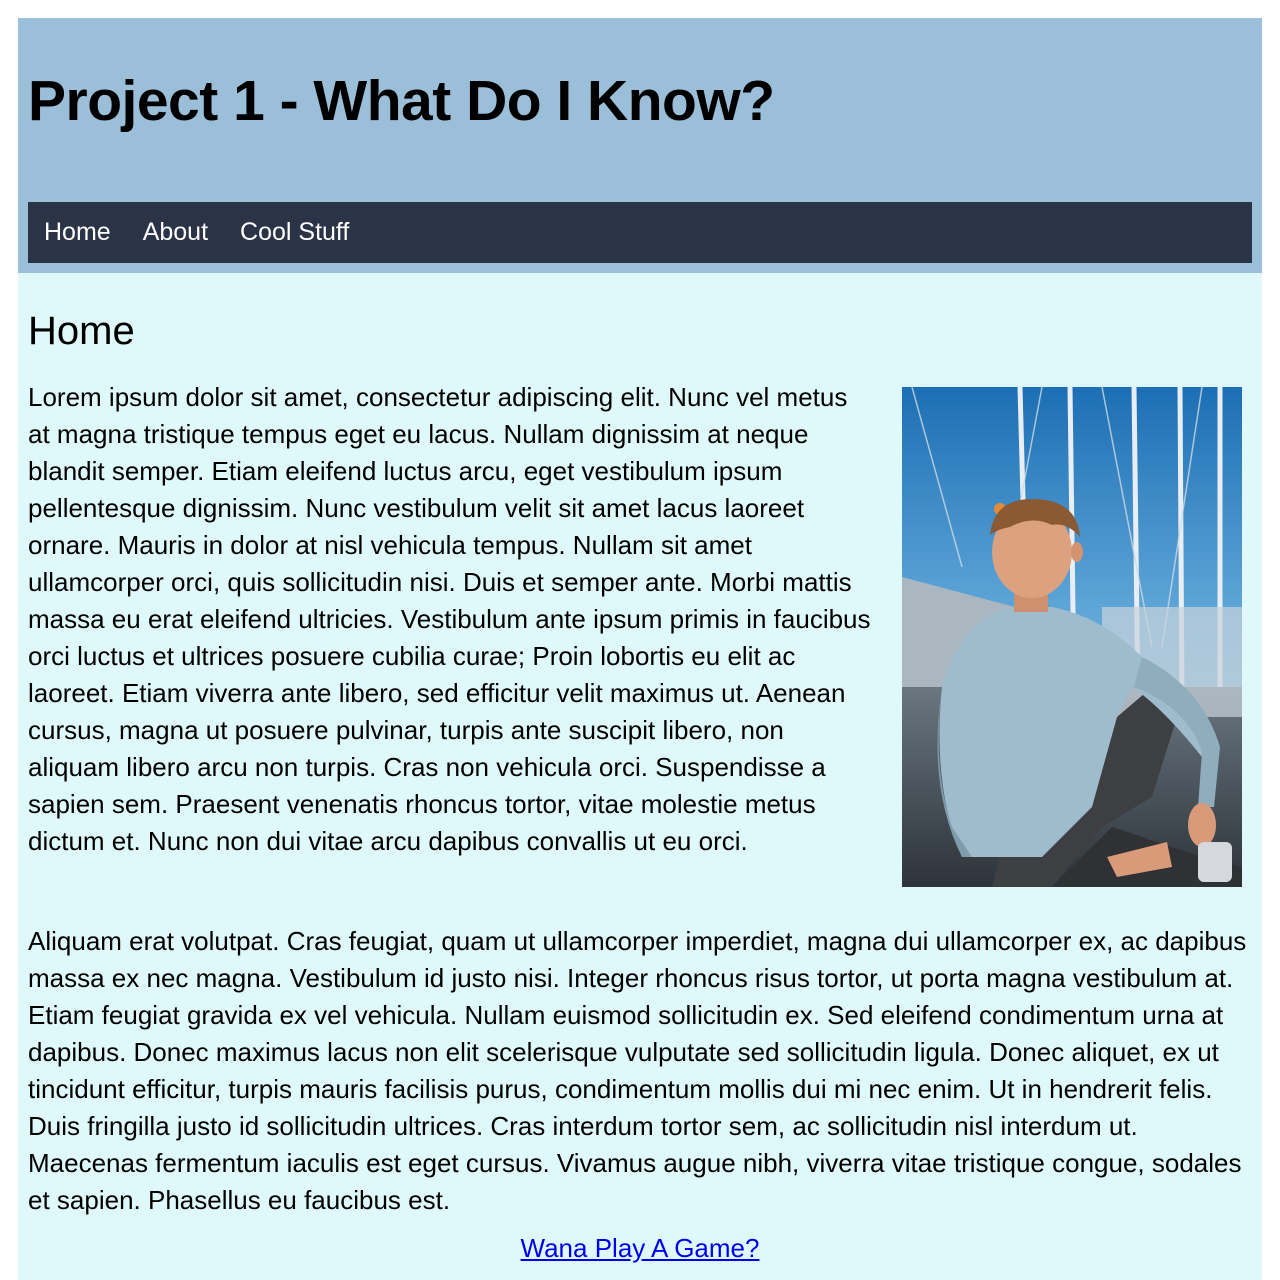 The image size is (1280, 1280). What do you see at coordinates (77, 232) in the screenshot?
I see `nav-item-home: Home` at bounding box center [77, 232].